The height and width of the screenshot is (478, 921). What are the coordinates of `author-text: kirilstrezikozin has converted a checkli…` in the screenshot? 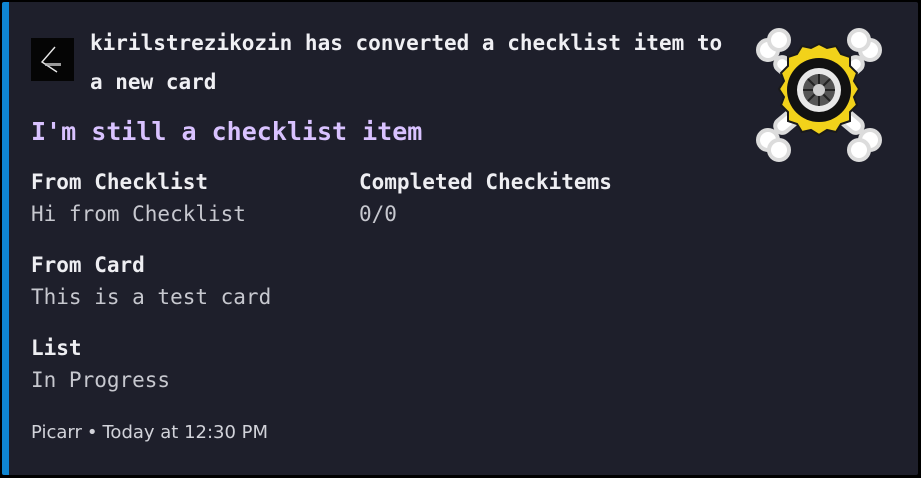 It's located at (406, 62).